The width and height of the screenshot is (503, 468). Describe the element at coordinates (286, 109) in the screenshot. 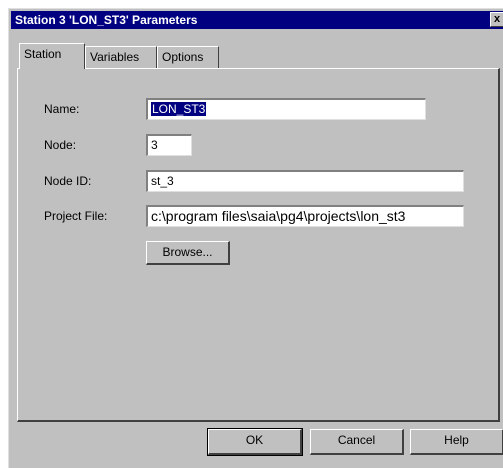

I see `name-field: LON_ST3` at that location.